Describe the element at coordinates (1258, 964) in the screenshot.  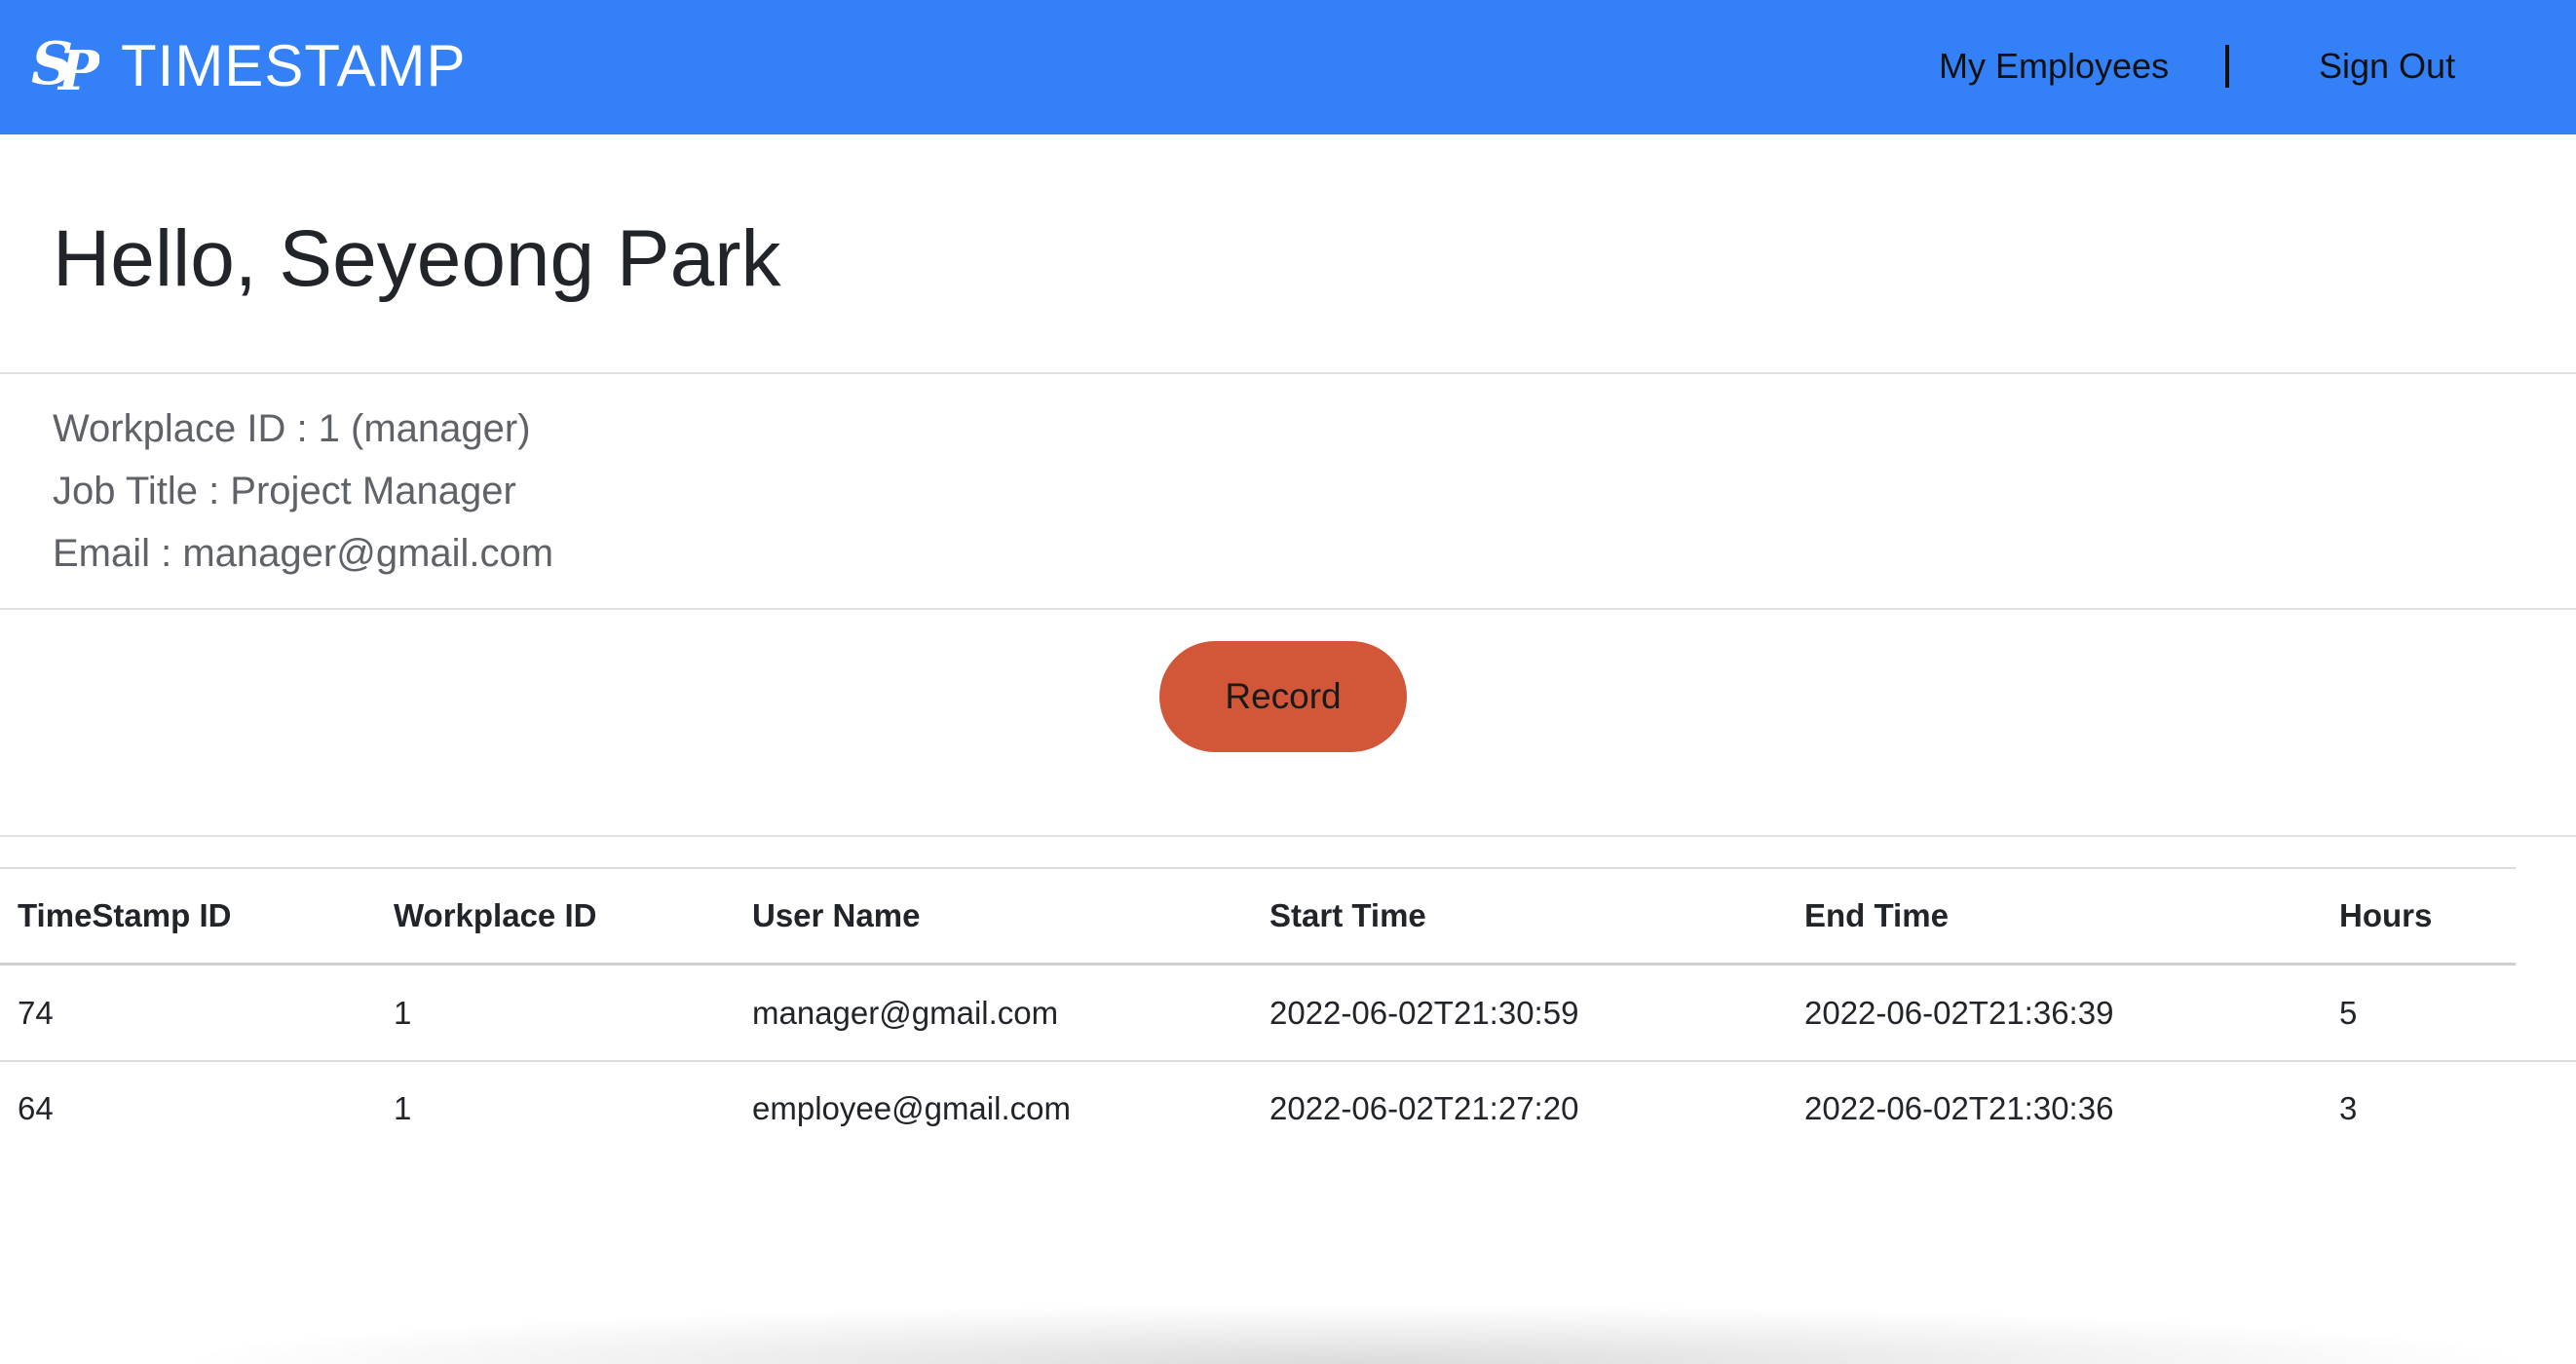
I see `table-header-border` at that location.